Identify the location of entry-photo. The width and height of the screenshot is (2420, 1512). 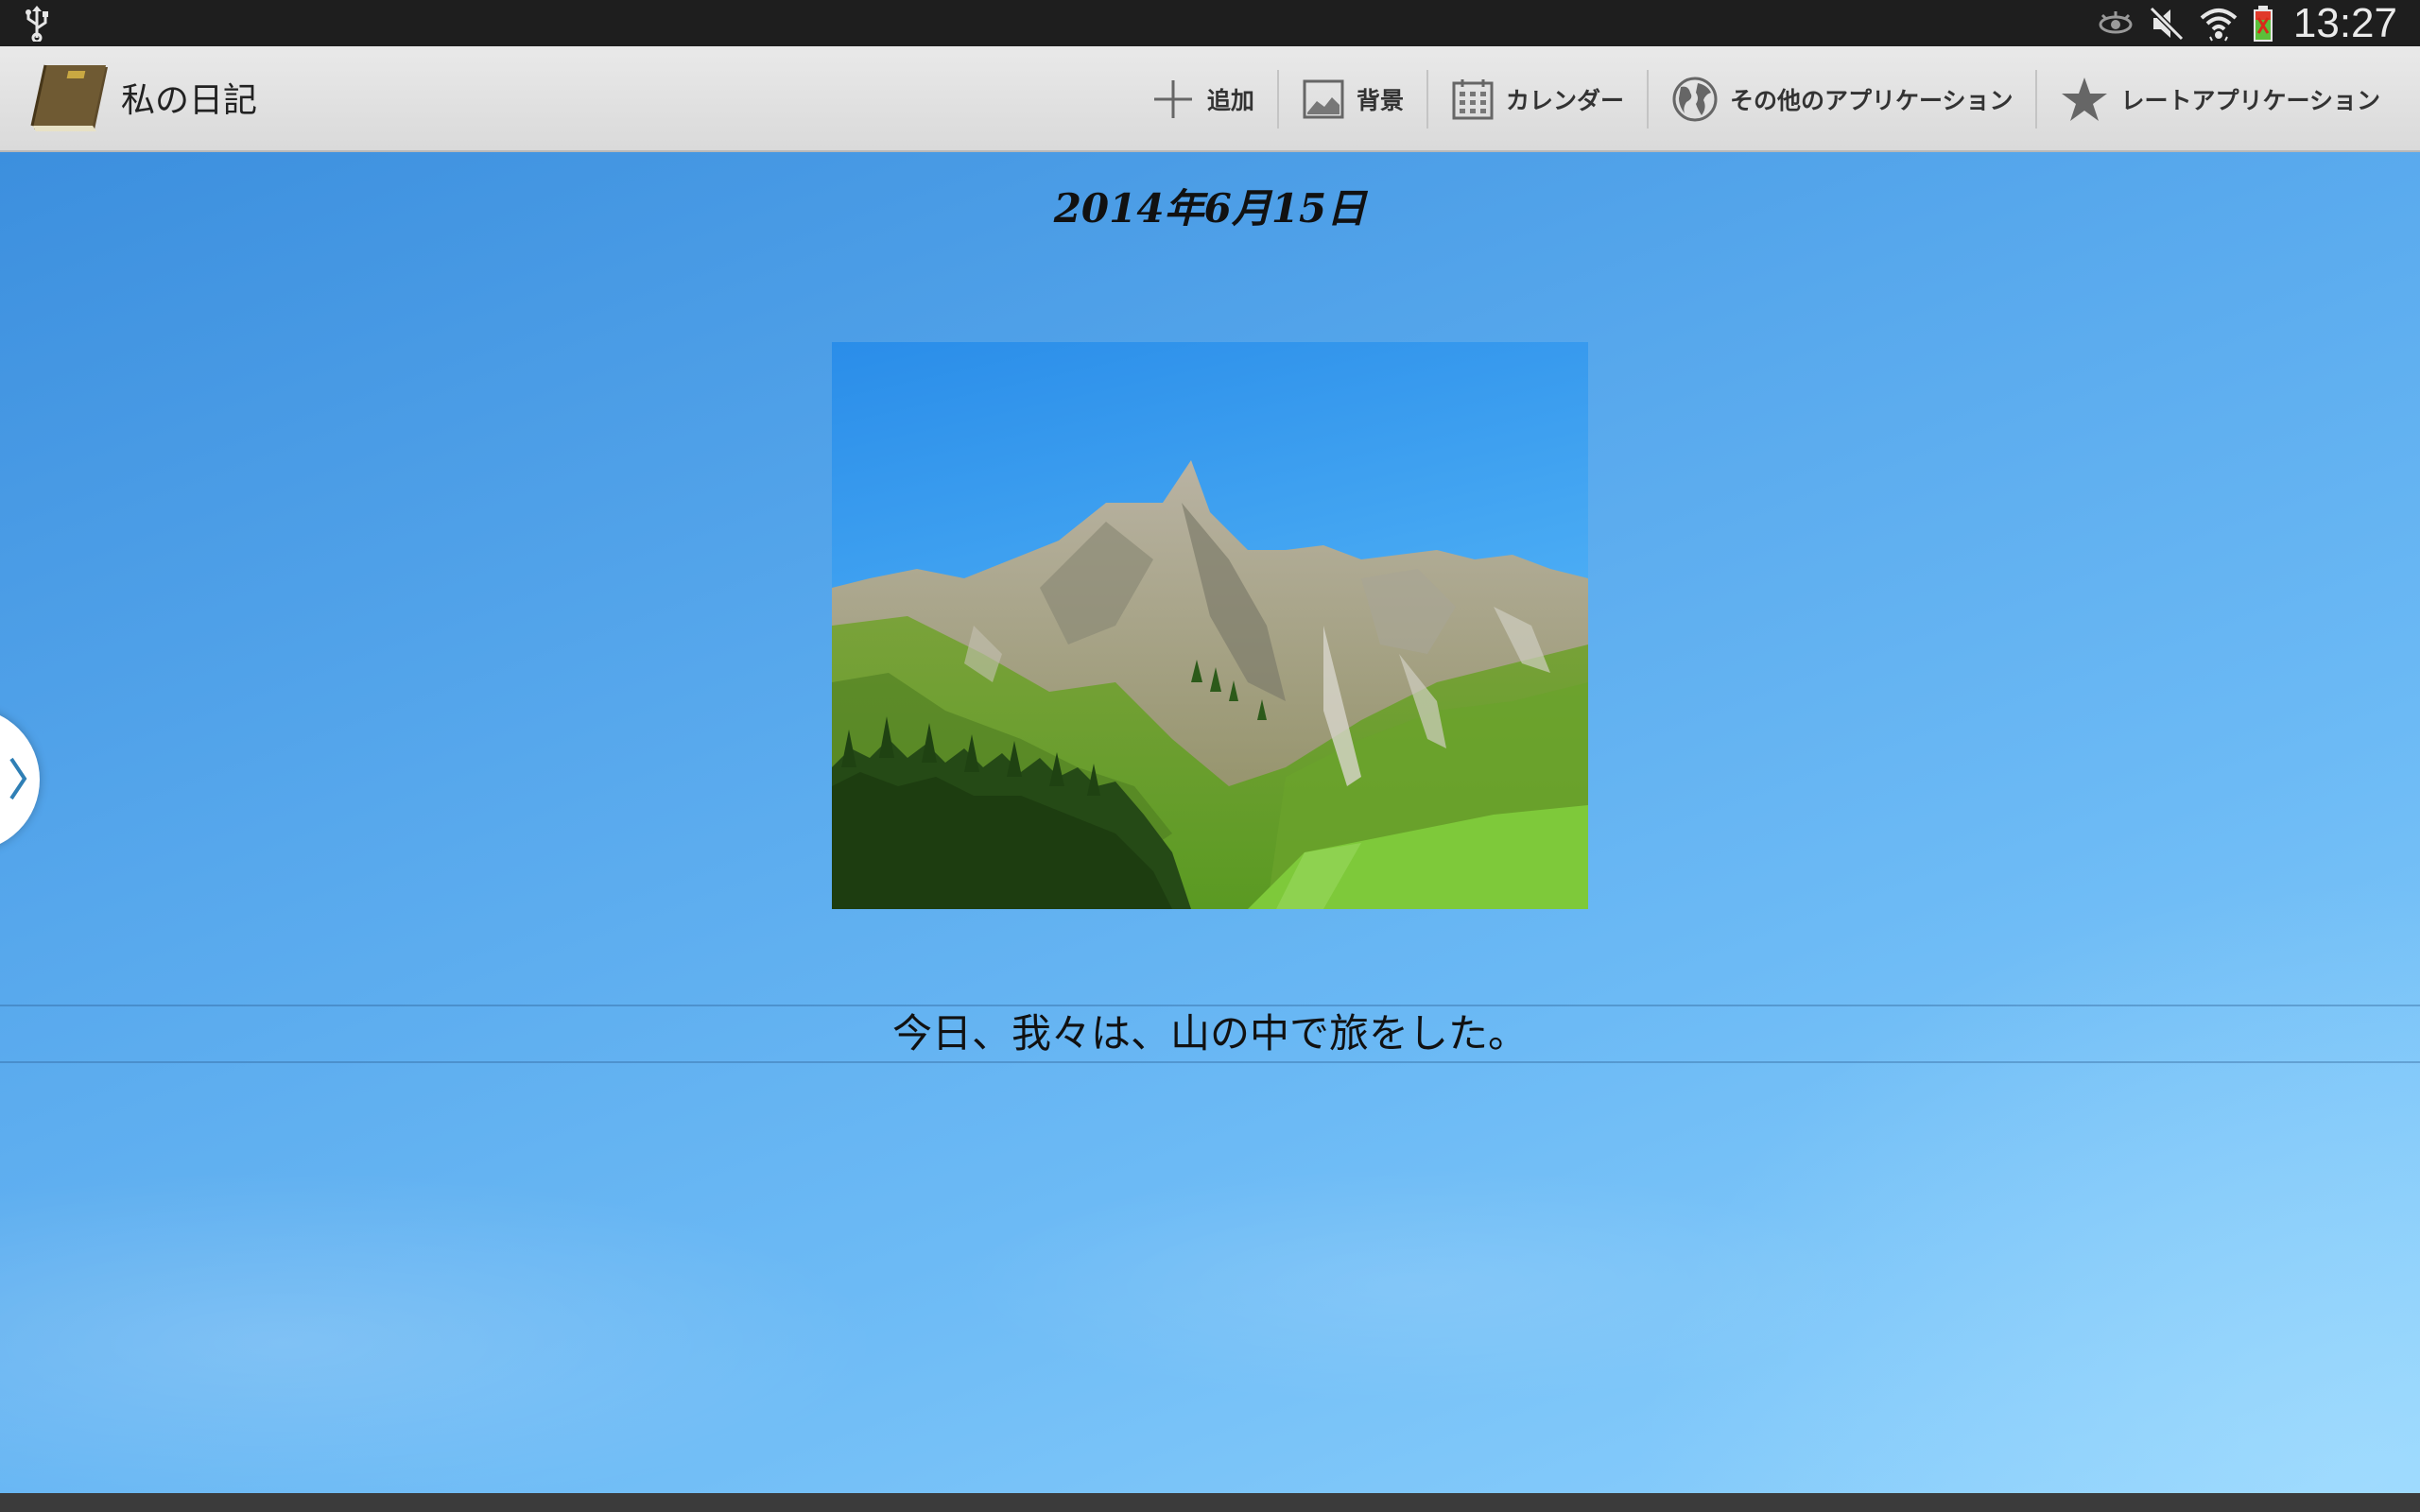
(1210, 625).